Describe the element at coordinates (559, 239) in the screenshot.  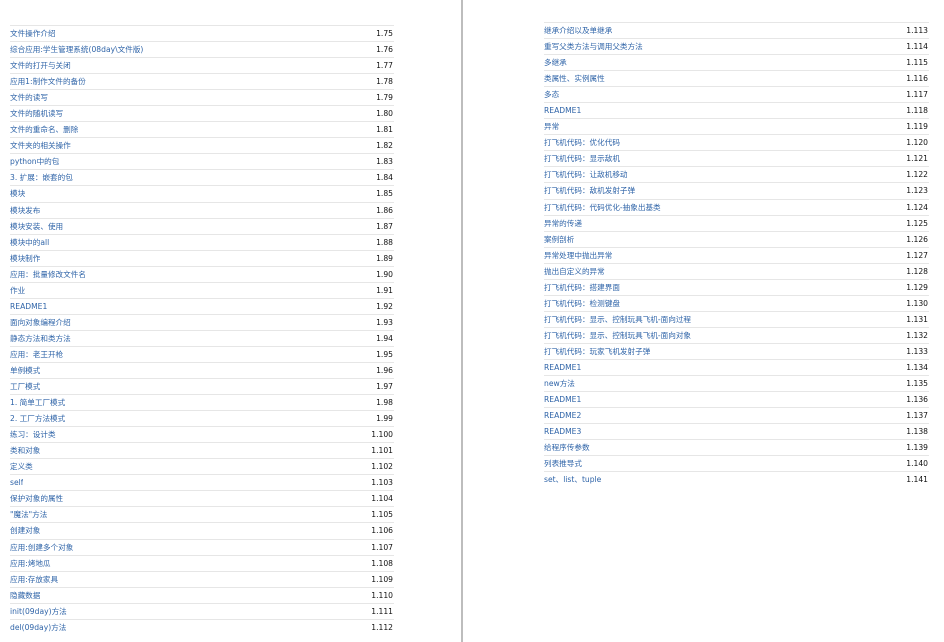
I see `toc-entry-title: 案例剖析` at that location.